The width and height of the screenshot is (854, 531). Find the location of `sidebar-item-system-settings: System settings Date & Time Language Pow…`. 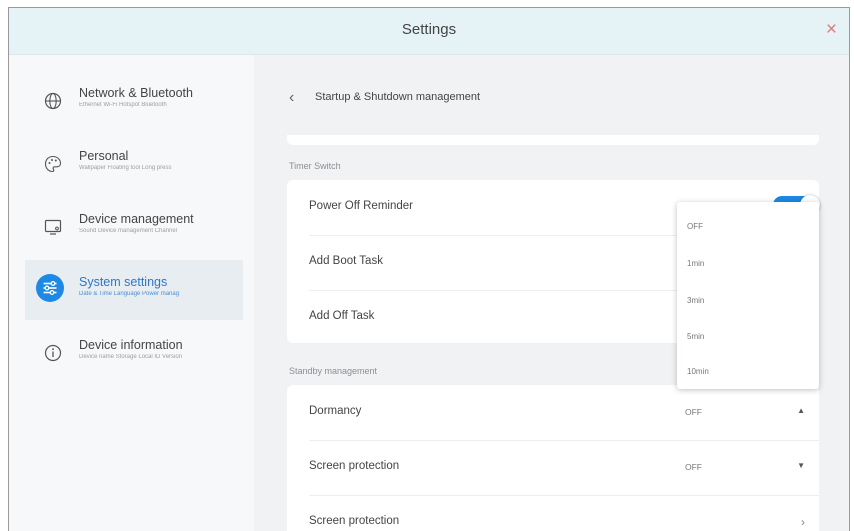

sidebar-item-system-settings: System settings Date & Time Language Pow… is located at coordinates (134, 290).